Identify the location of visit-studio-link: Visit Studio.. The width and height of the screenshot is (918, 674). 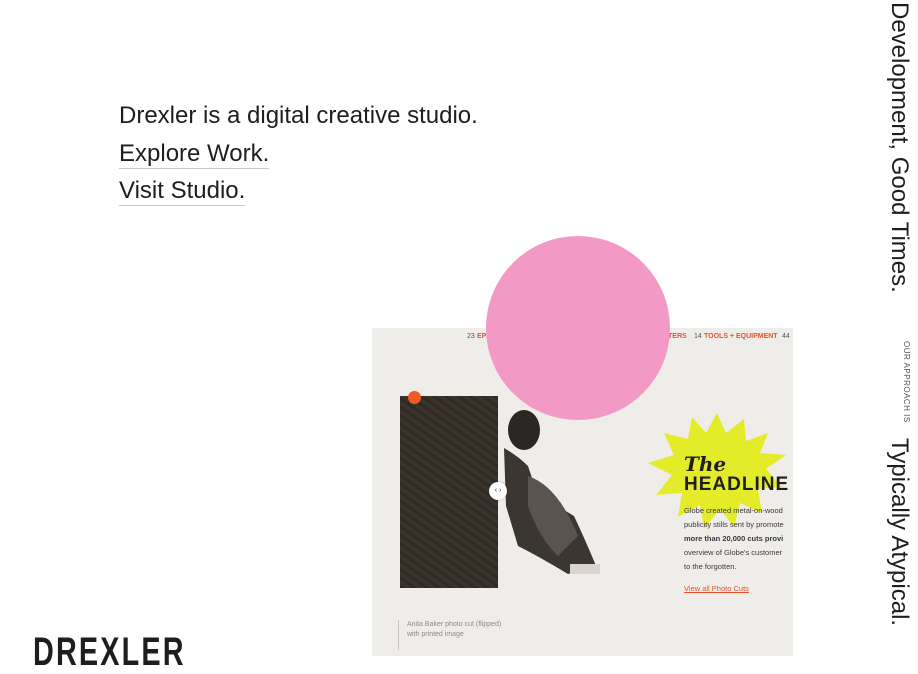
(182, 191).